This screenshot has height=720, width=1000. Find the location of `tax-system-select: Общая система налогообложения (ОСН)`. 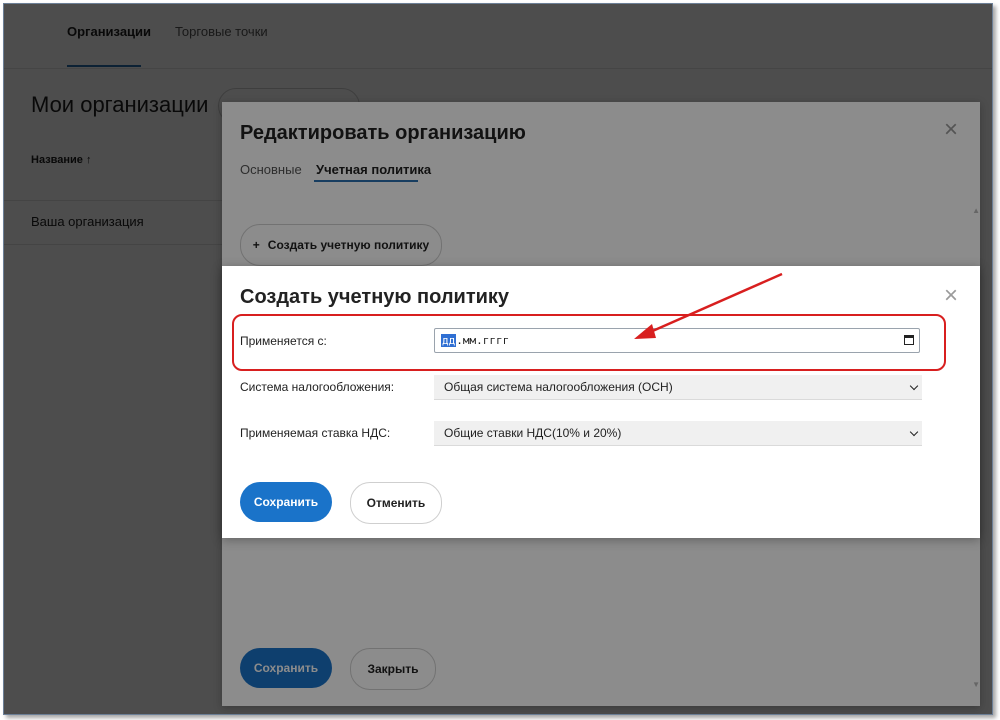

tax-system-select: Общая система налогообложения (ОСН) is located at coordinates (678, 387).